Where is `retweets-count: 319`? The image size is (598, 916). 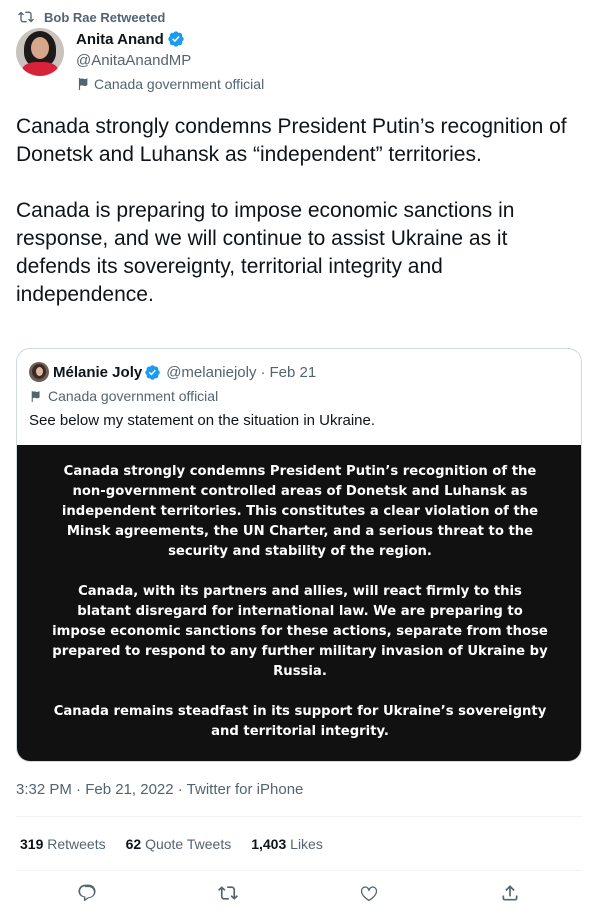 retweets-count: 319 is located at coordinates (32, 844).